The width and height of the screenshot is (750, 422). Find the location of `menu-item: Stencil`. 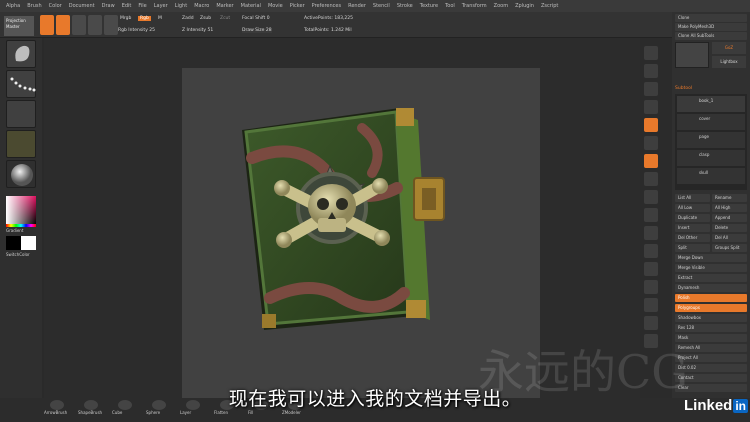

menu-item: Stencil is located at coordinates (381, 6).